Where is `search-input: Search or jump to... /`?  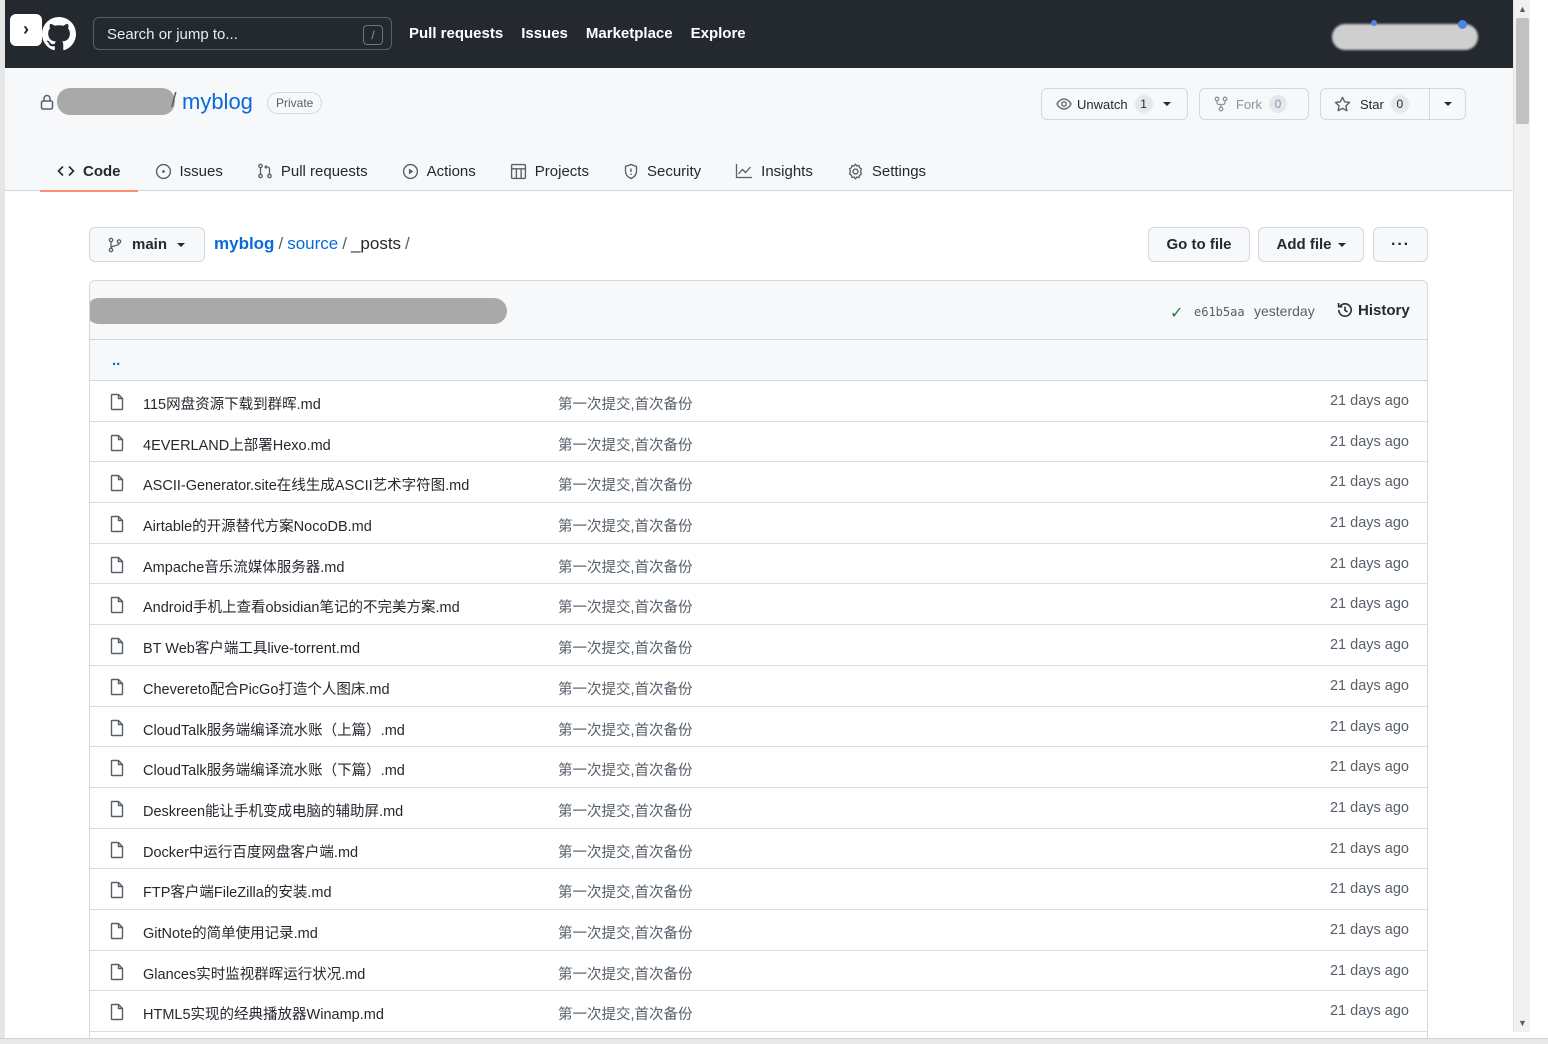 search-input: Search or jump to... / is located at coordinates (242, 33).